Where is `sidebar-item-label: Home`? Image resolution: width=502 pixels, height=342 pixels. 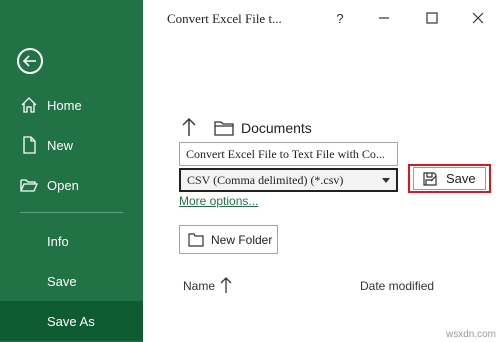 sidebar-item-label: Home is located at coordinates (64, 105).